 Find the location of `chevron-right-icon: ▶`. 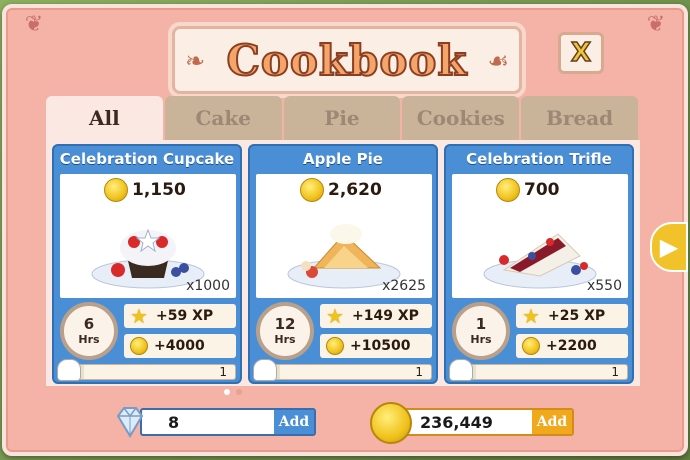

chevron-right-icon: ▶ is located at coordinates (669, 247).